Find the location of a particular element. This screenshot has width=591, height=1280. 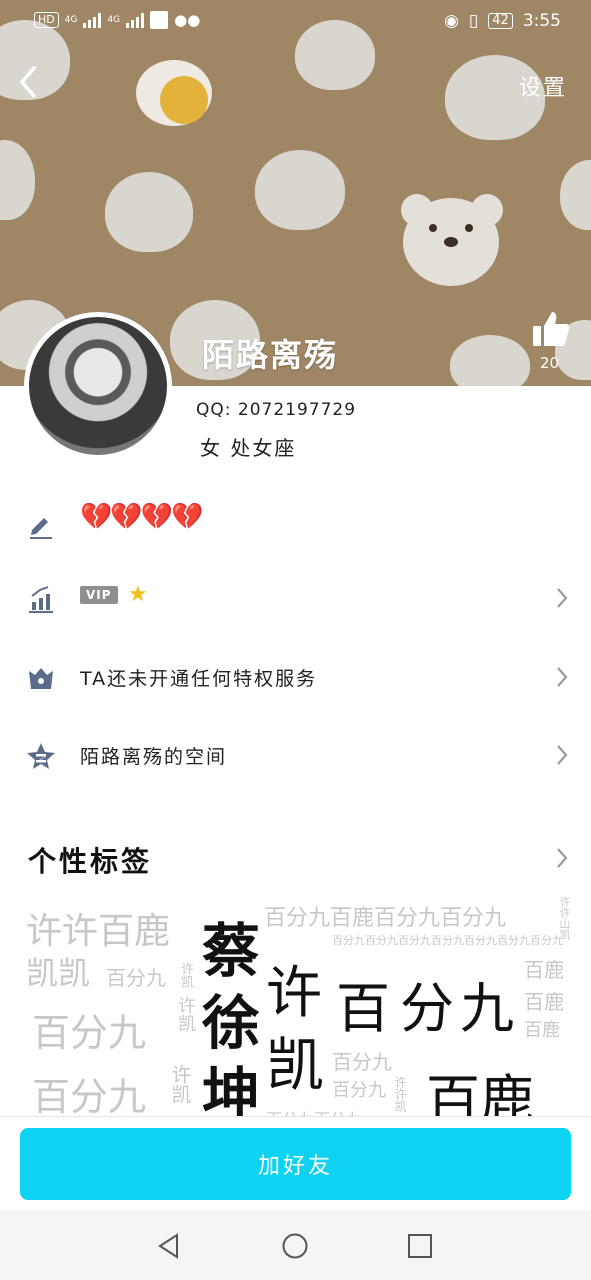

qq-number: QQ: 2072197729 is located at coordinates (276, 410).